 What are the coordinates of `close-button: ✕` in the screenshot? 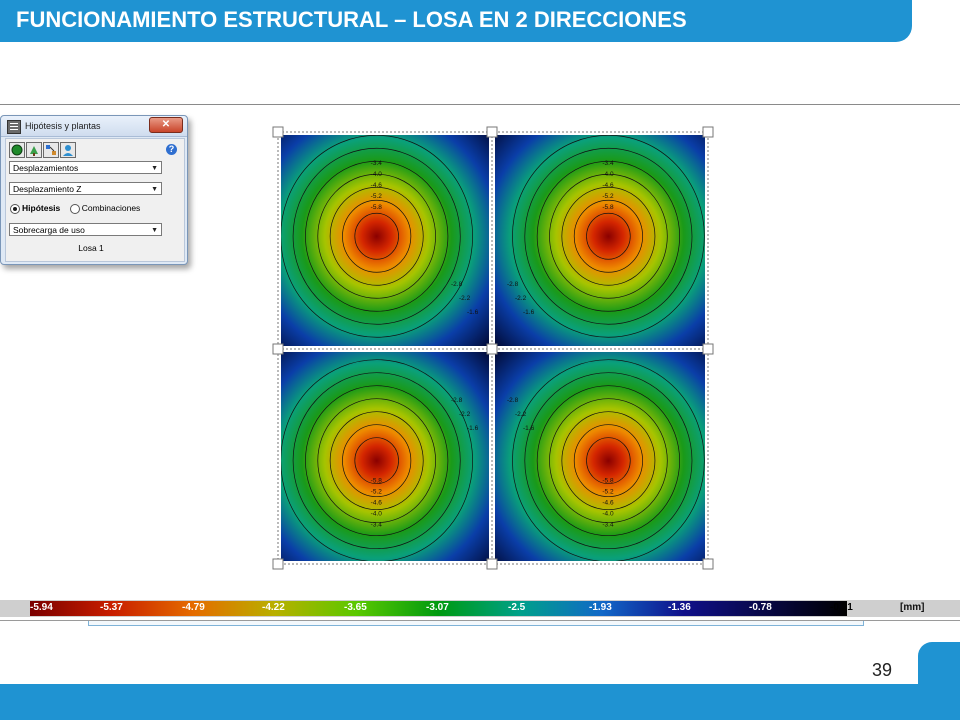 It's located at (166, 125).